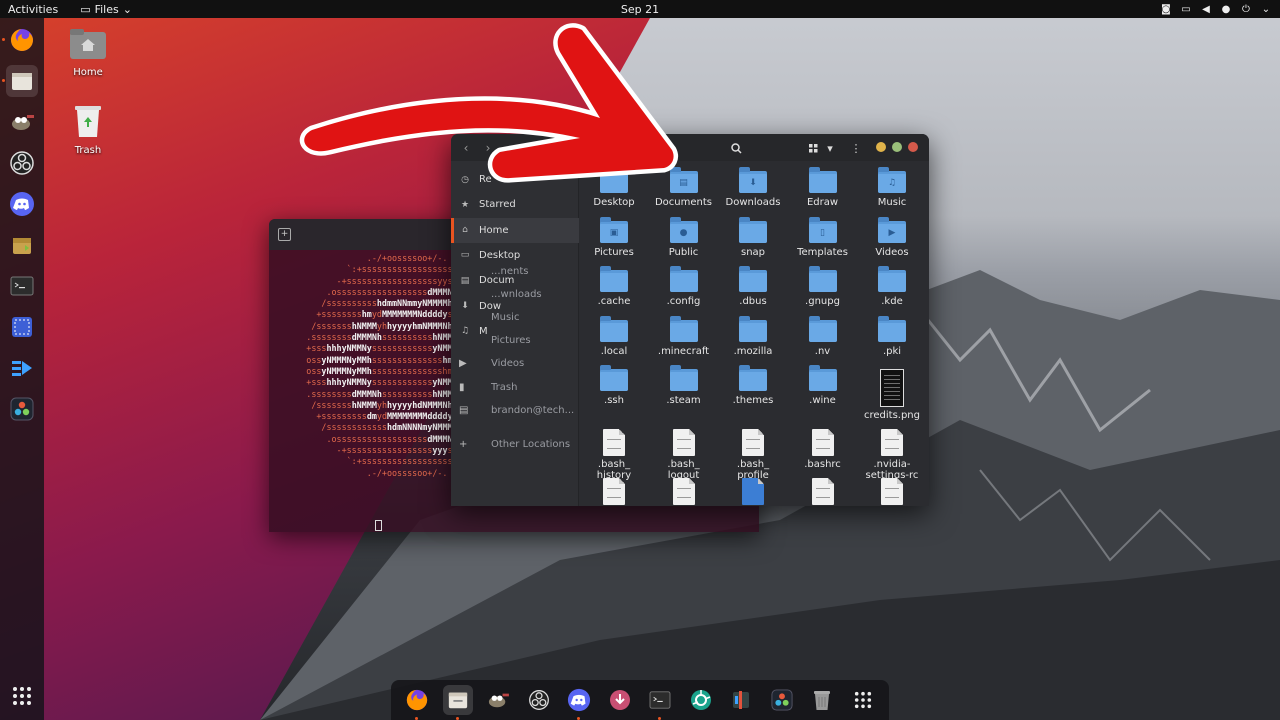 This screenshot has height=720, width=1280. I want to click on folder-item: .themes, so click(753, 385).